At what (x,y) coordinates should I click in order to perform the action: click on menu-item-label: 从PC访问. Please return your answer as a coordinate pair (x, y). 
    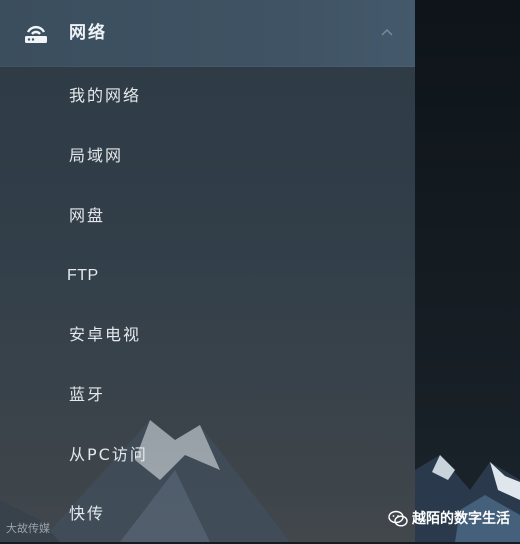
    Looking at the image, I should click on (108, 454).